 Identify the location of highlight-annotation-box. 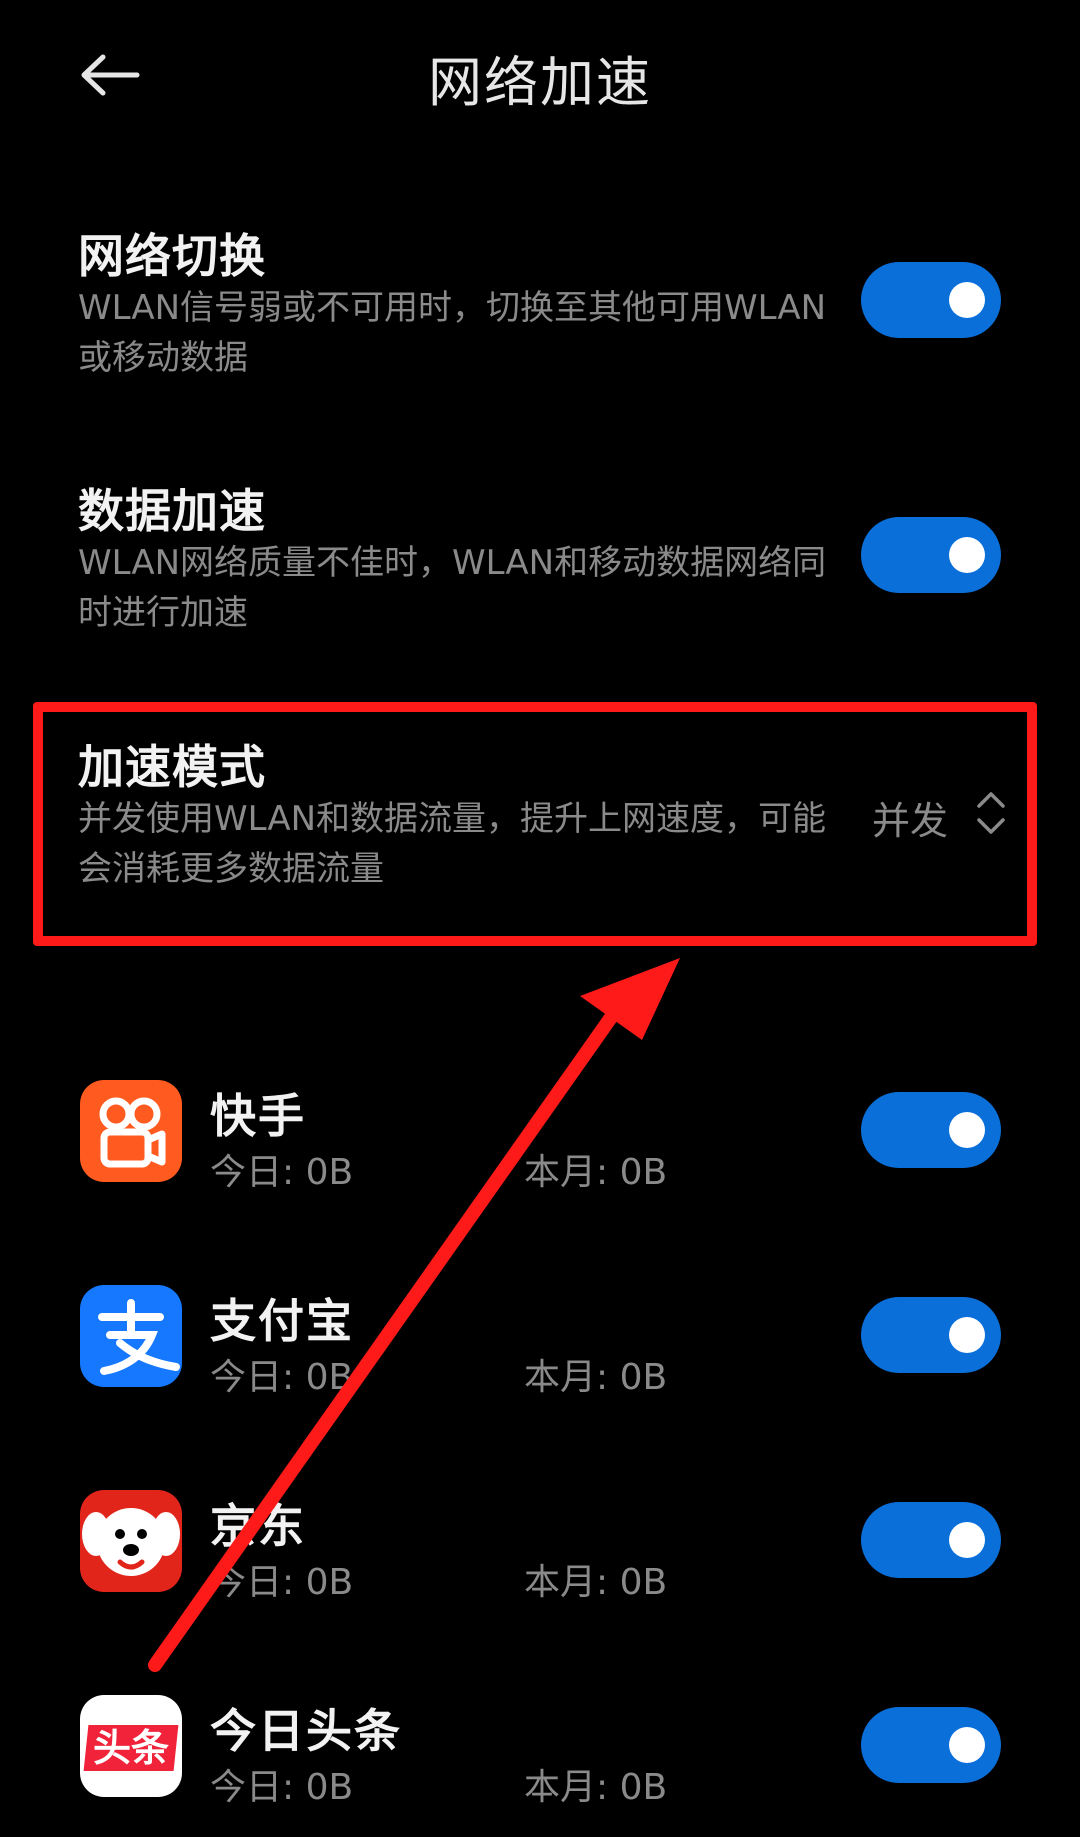
(535, 824).